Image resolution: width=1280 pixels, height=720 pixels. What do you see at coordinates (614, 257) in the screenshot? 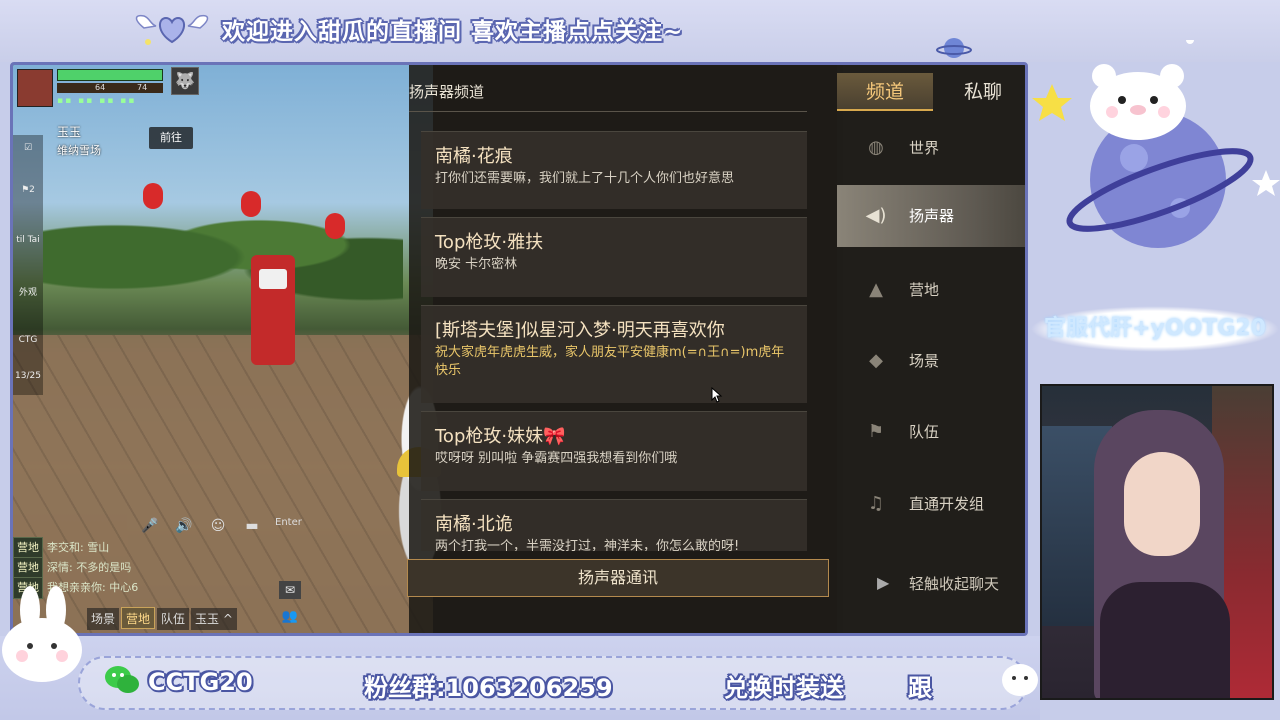
I see `message-card: Top枪玫·雅扶 晚安 卡尔密林` at bounding box center [614, 257].